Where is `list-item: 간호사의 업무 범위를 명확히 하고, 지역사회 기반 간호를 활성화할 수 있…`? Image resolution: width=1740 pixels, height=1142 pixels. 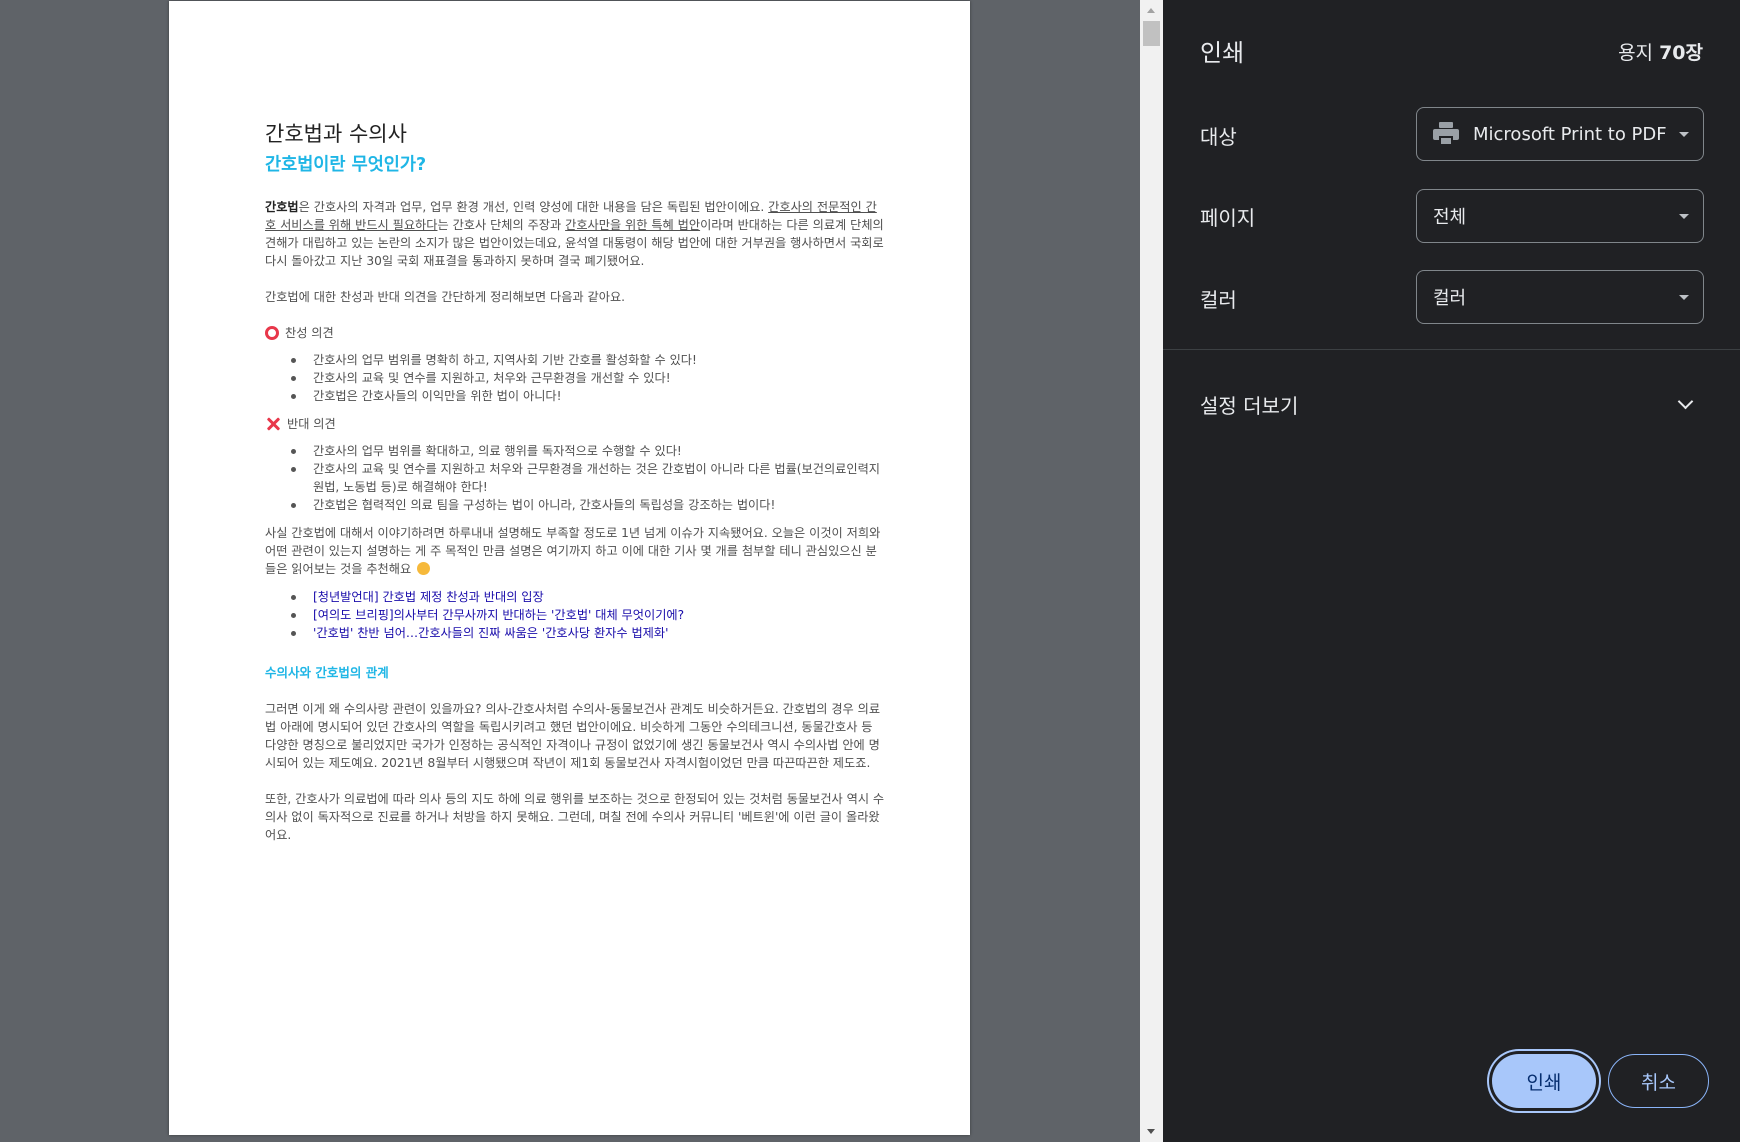 list-item: 간호사의 업무 범위를 명확히 하고, 지역사회 기반 간호를 활성화할 수 있… is located at coordinates (588, 360).